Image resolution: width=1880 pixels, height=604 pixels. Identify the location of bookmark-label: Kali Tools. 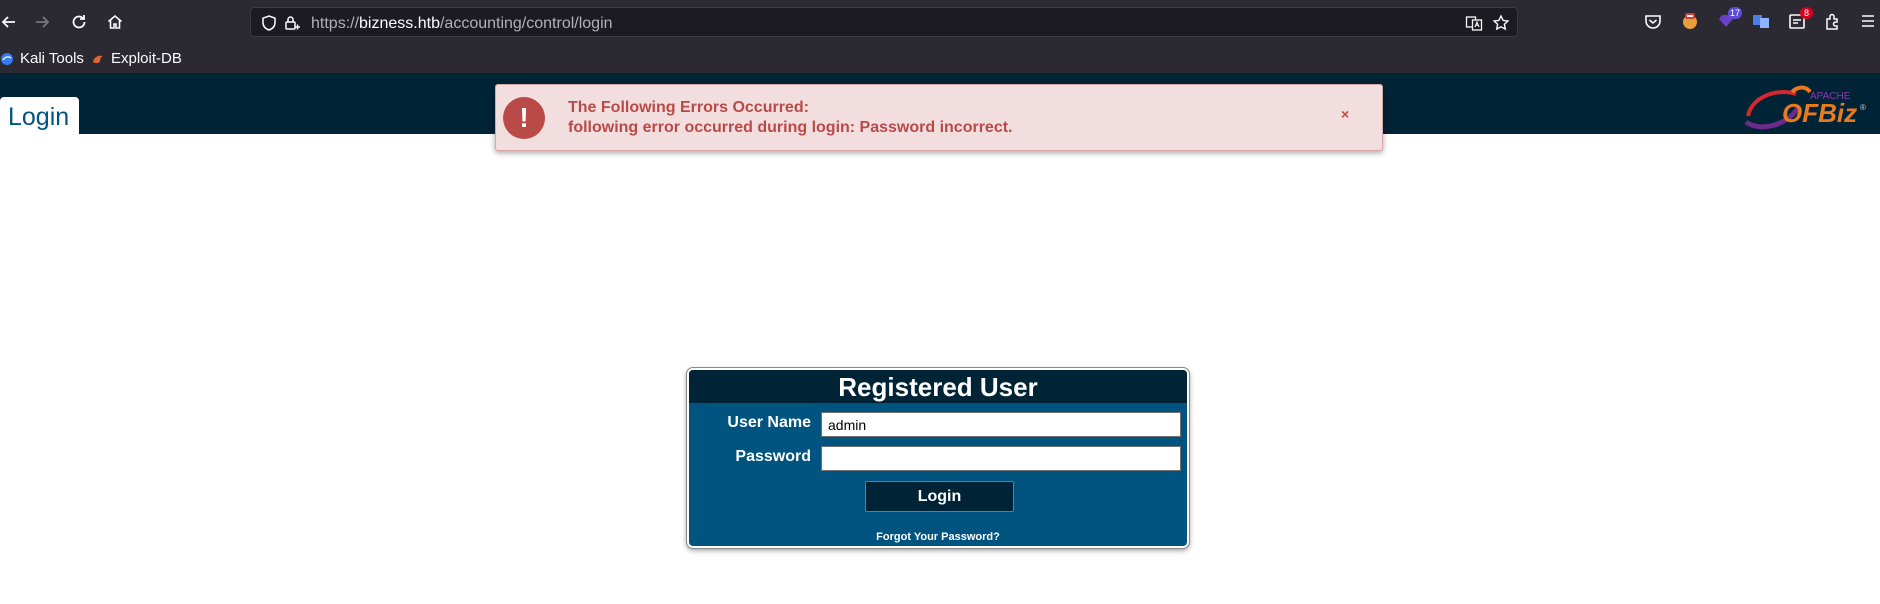
(52, 58).